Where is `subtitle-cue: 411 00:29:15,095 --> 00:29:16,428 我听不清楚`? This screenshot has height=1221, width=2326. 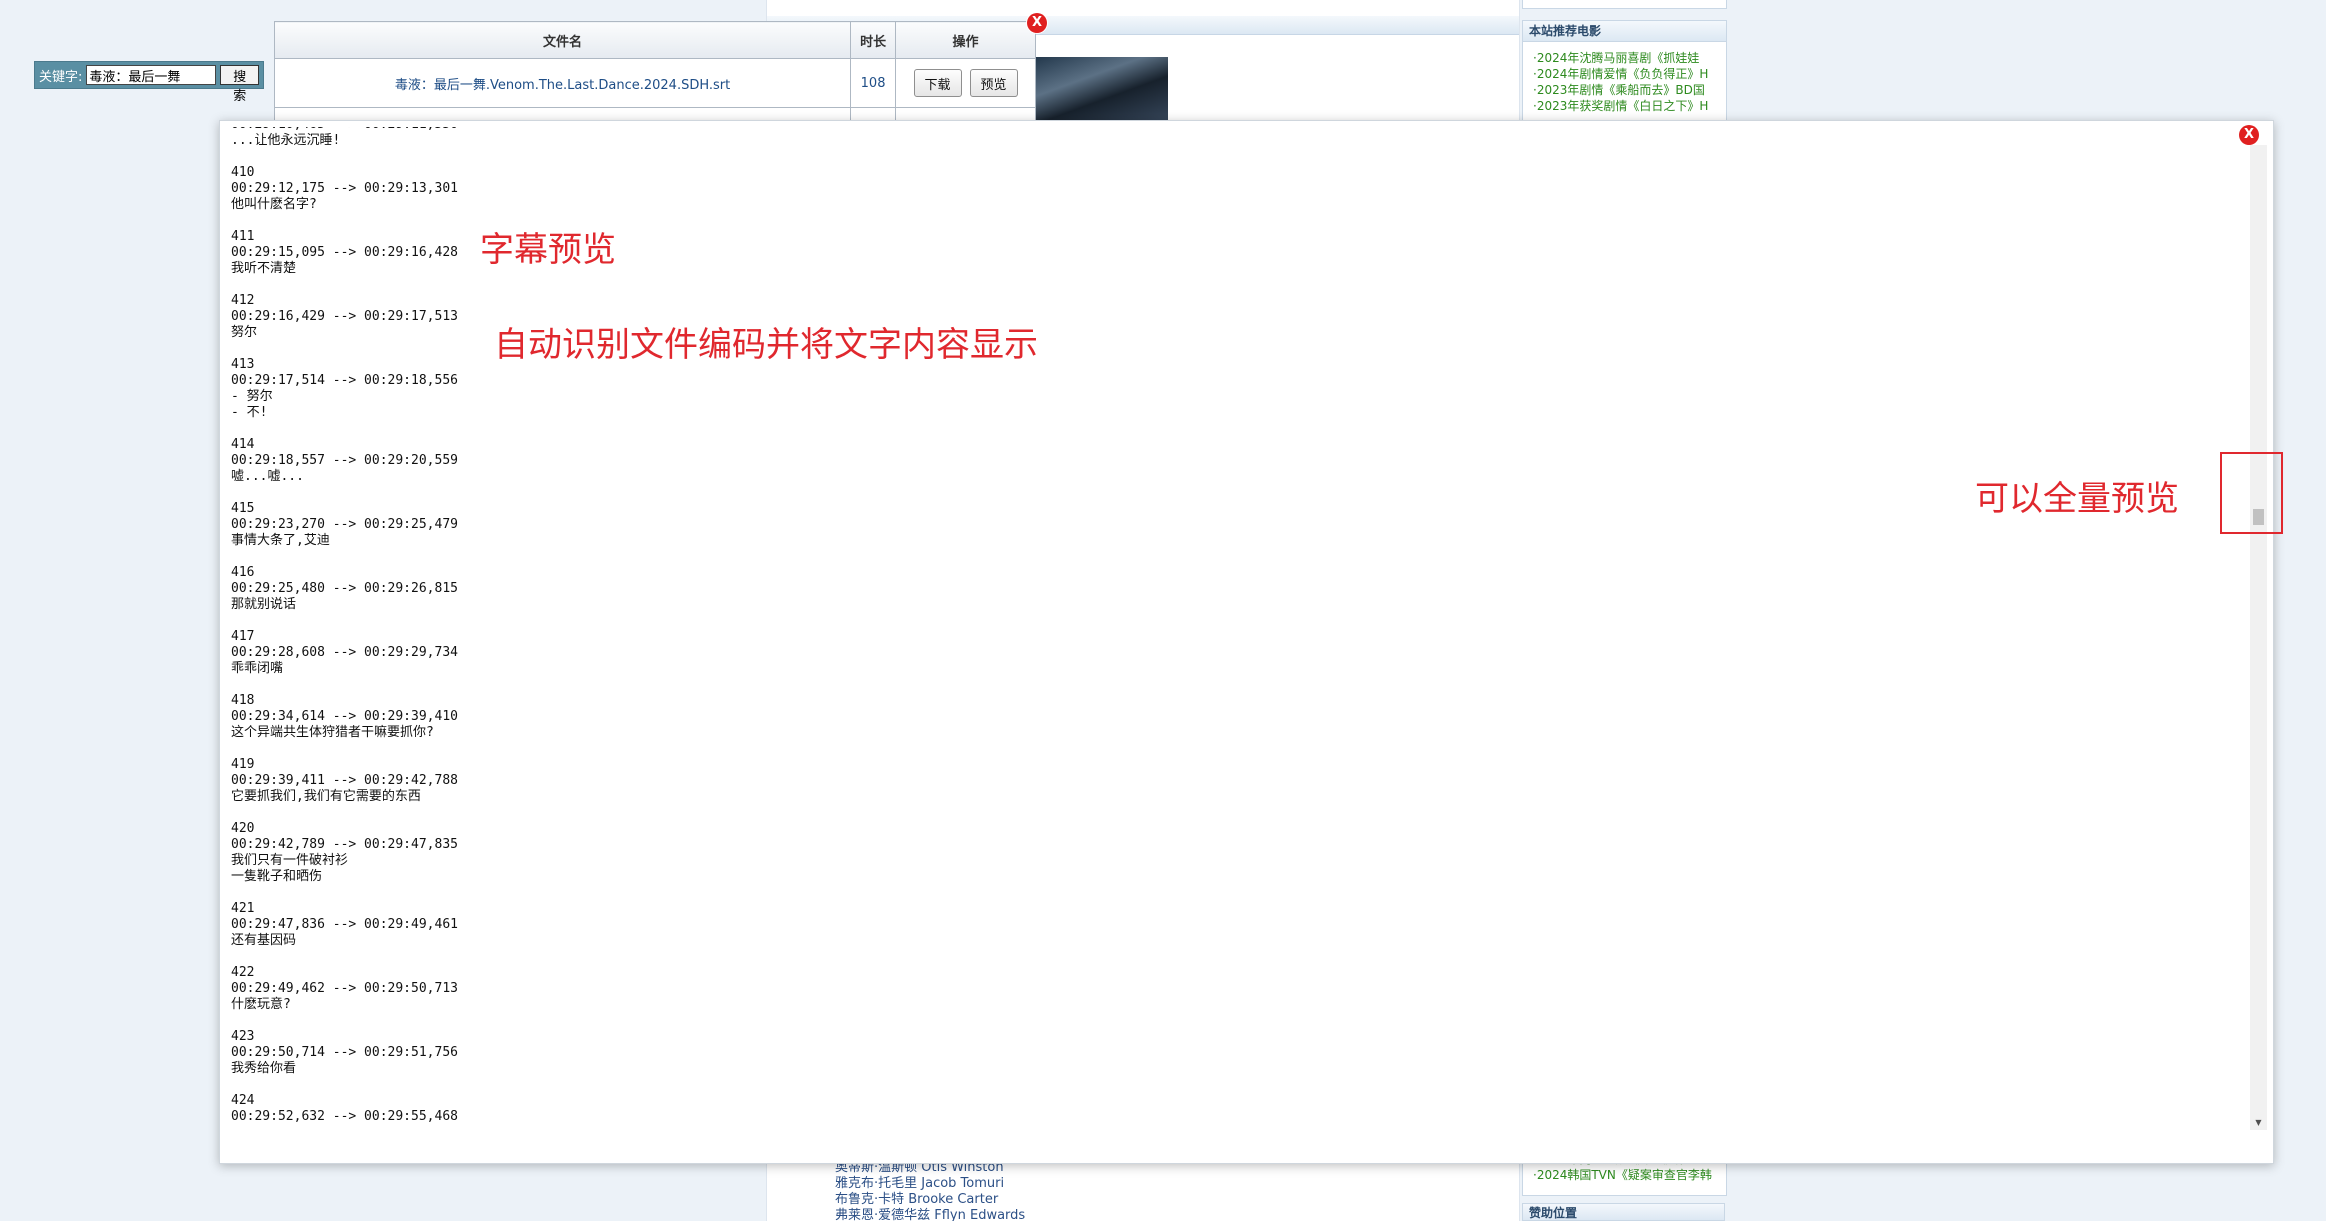
subtitle-cue: 411 00:29:15,095 --> 00:29:16,428 我听不清楚 is located at coordinates (344, 253).